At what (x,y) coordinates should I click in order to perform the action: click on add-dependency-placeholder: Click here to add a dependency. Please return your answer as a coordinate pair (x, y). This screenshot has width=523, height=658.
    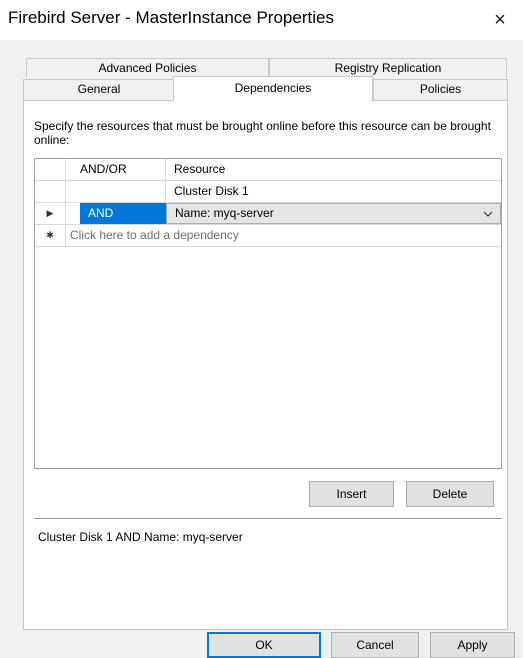
    Looking at the image, I should click on (283, 235).